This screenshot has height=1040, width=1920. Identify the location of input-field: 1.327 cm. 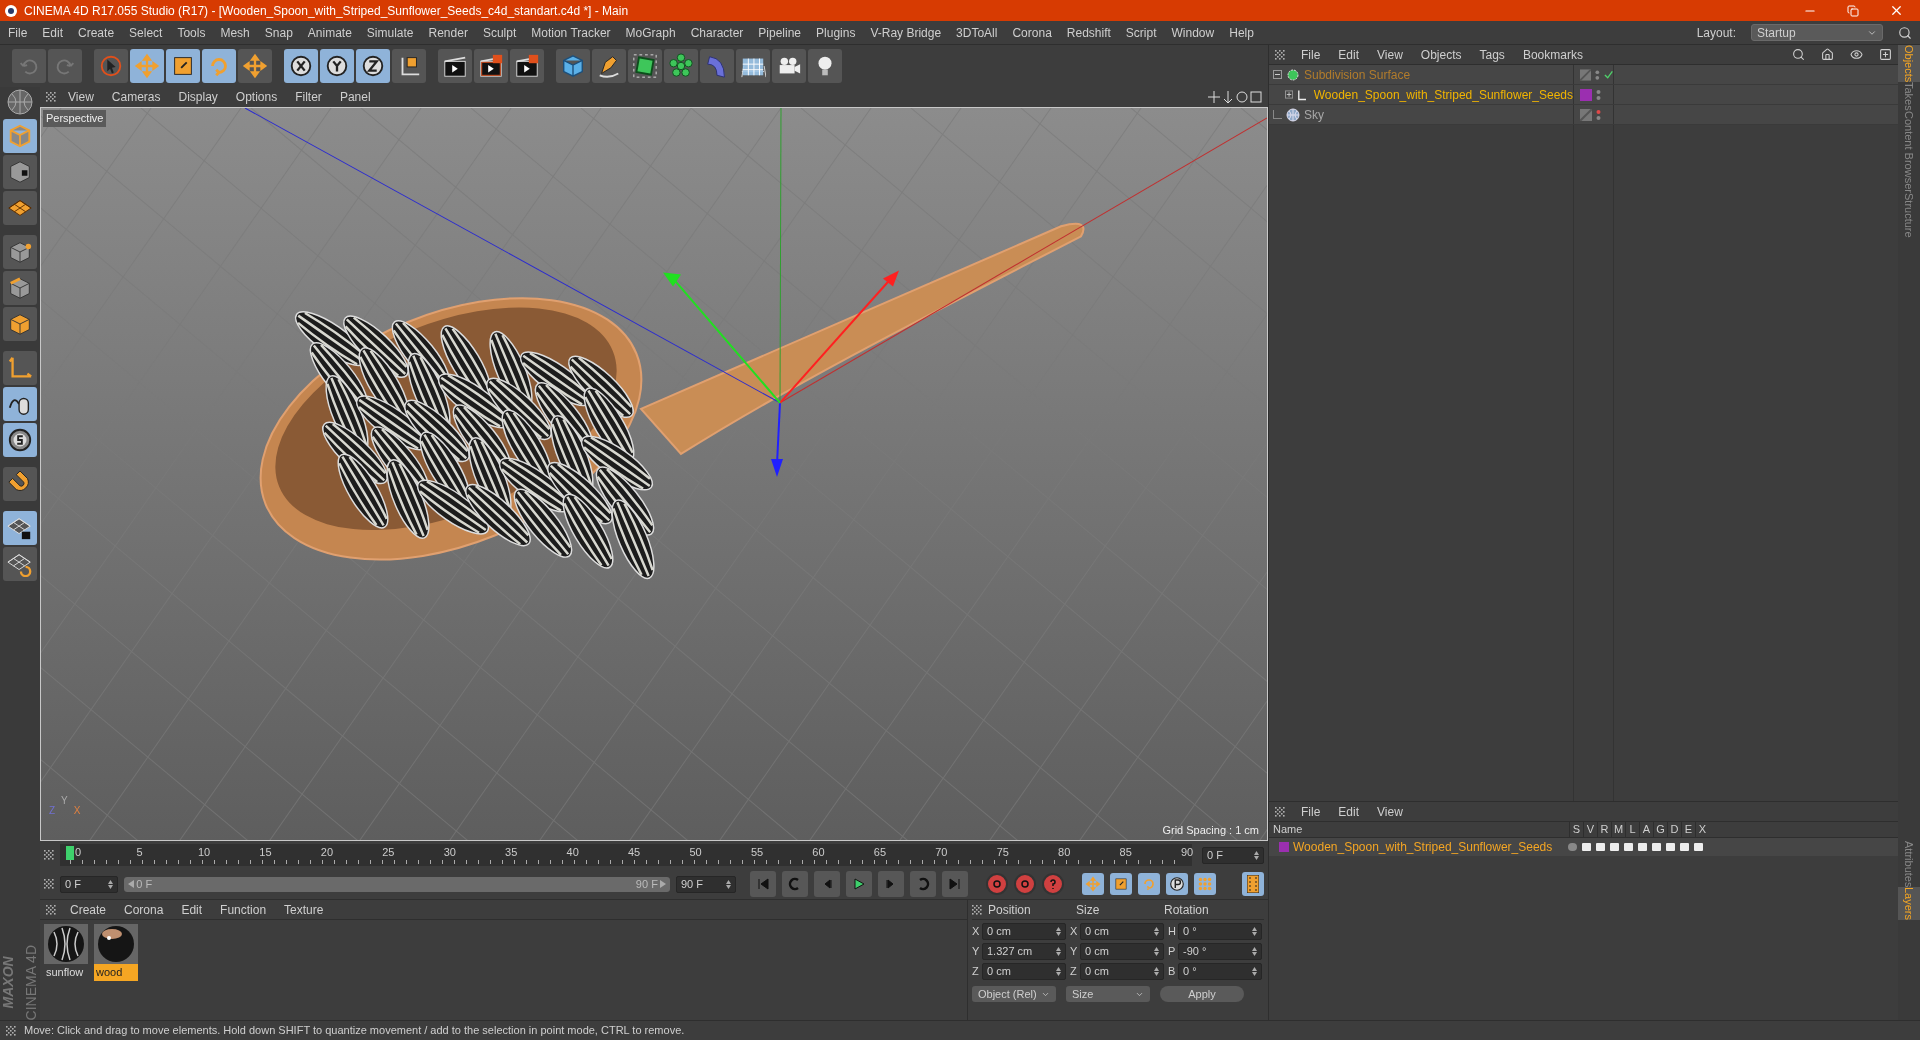
(1024, 951).